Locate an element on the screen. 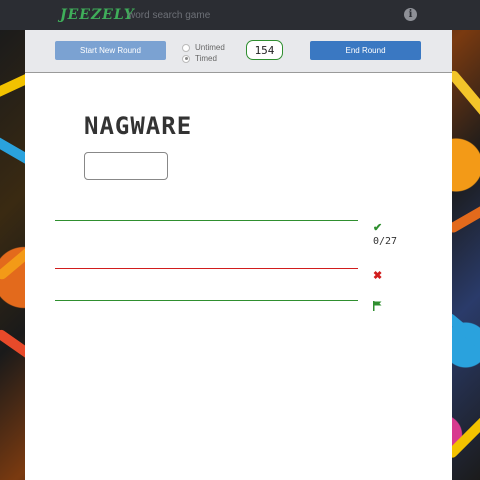  timed-radio is located at coordinates (186, 58).